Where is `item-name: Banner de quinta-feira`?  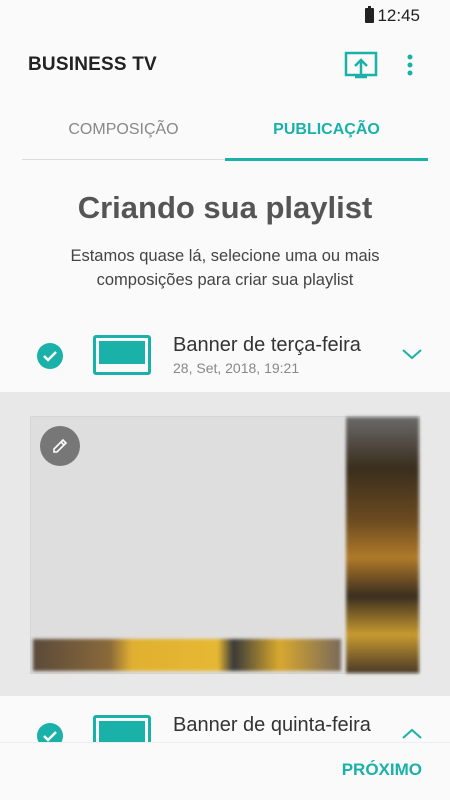 item-name: Banner de quinta-feira is located at coordinates (272, 725).